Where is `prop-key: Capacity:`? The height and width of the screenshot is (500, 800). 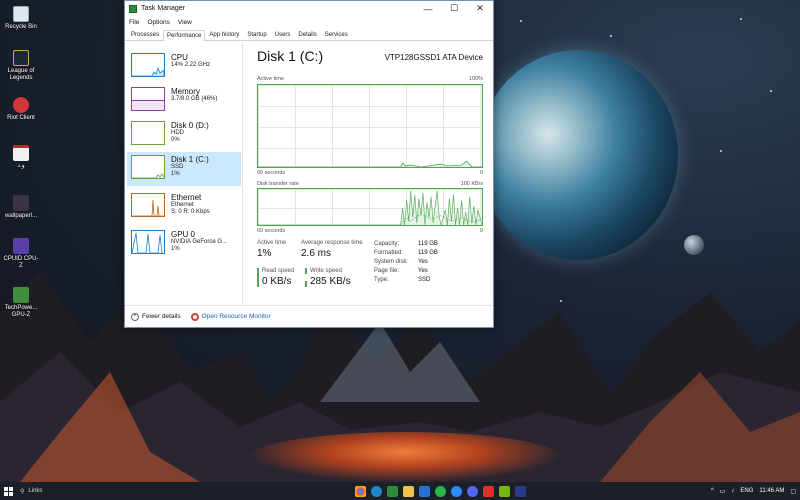 prop-key: Capacity: is located at coordinates (387, 244).